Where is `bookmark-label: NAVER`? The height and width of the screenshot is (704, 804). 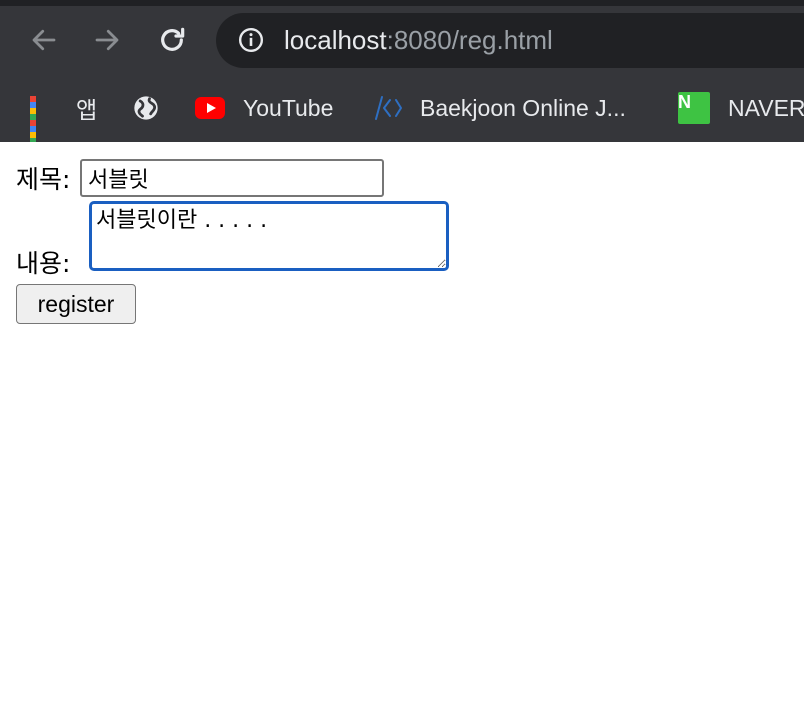
bookmark-label: NAVER is located at coordinates (766, 107).